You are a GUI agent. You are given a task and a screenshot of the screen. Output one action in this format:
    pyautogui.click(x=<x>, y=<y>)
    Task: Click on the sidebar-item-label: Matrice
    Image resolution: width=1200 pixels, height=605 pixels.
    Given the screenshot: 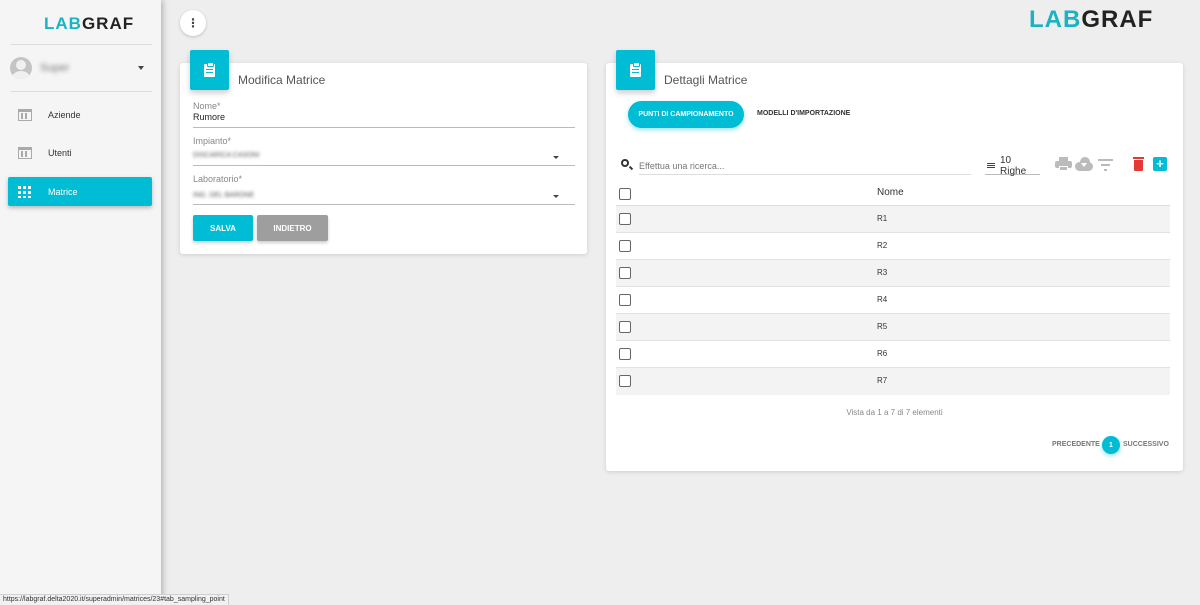 What is the action you would take?
    pyautogui.click(x=63, y=191)
    